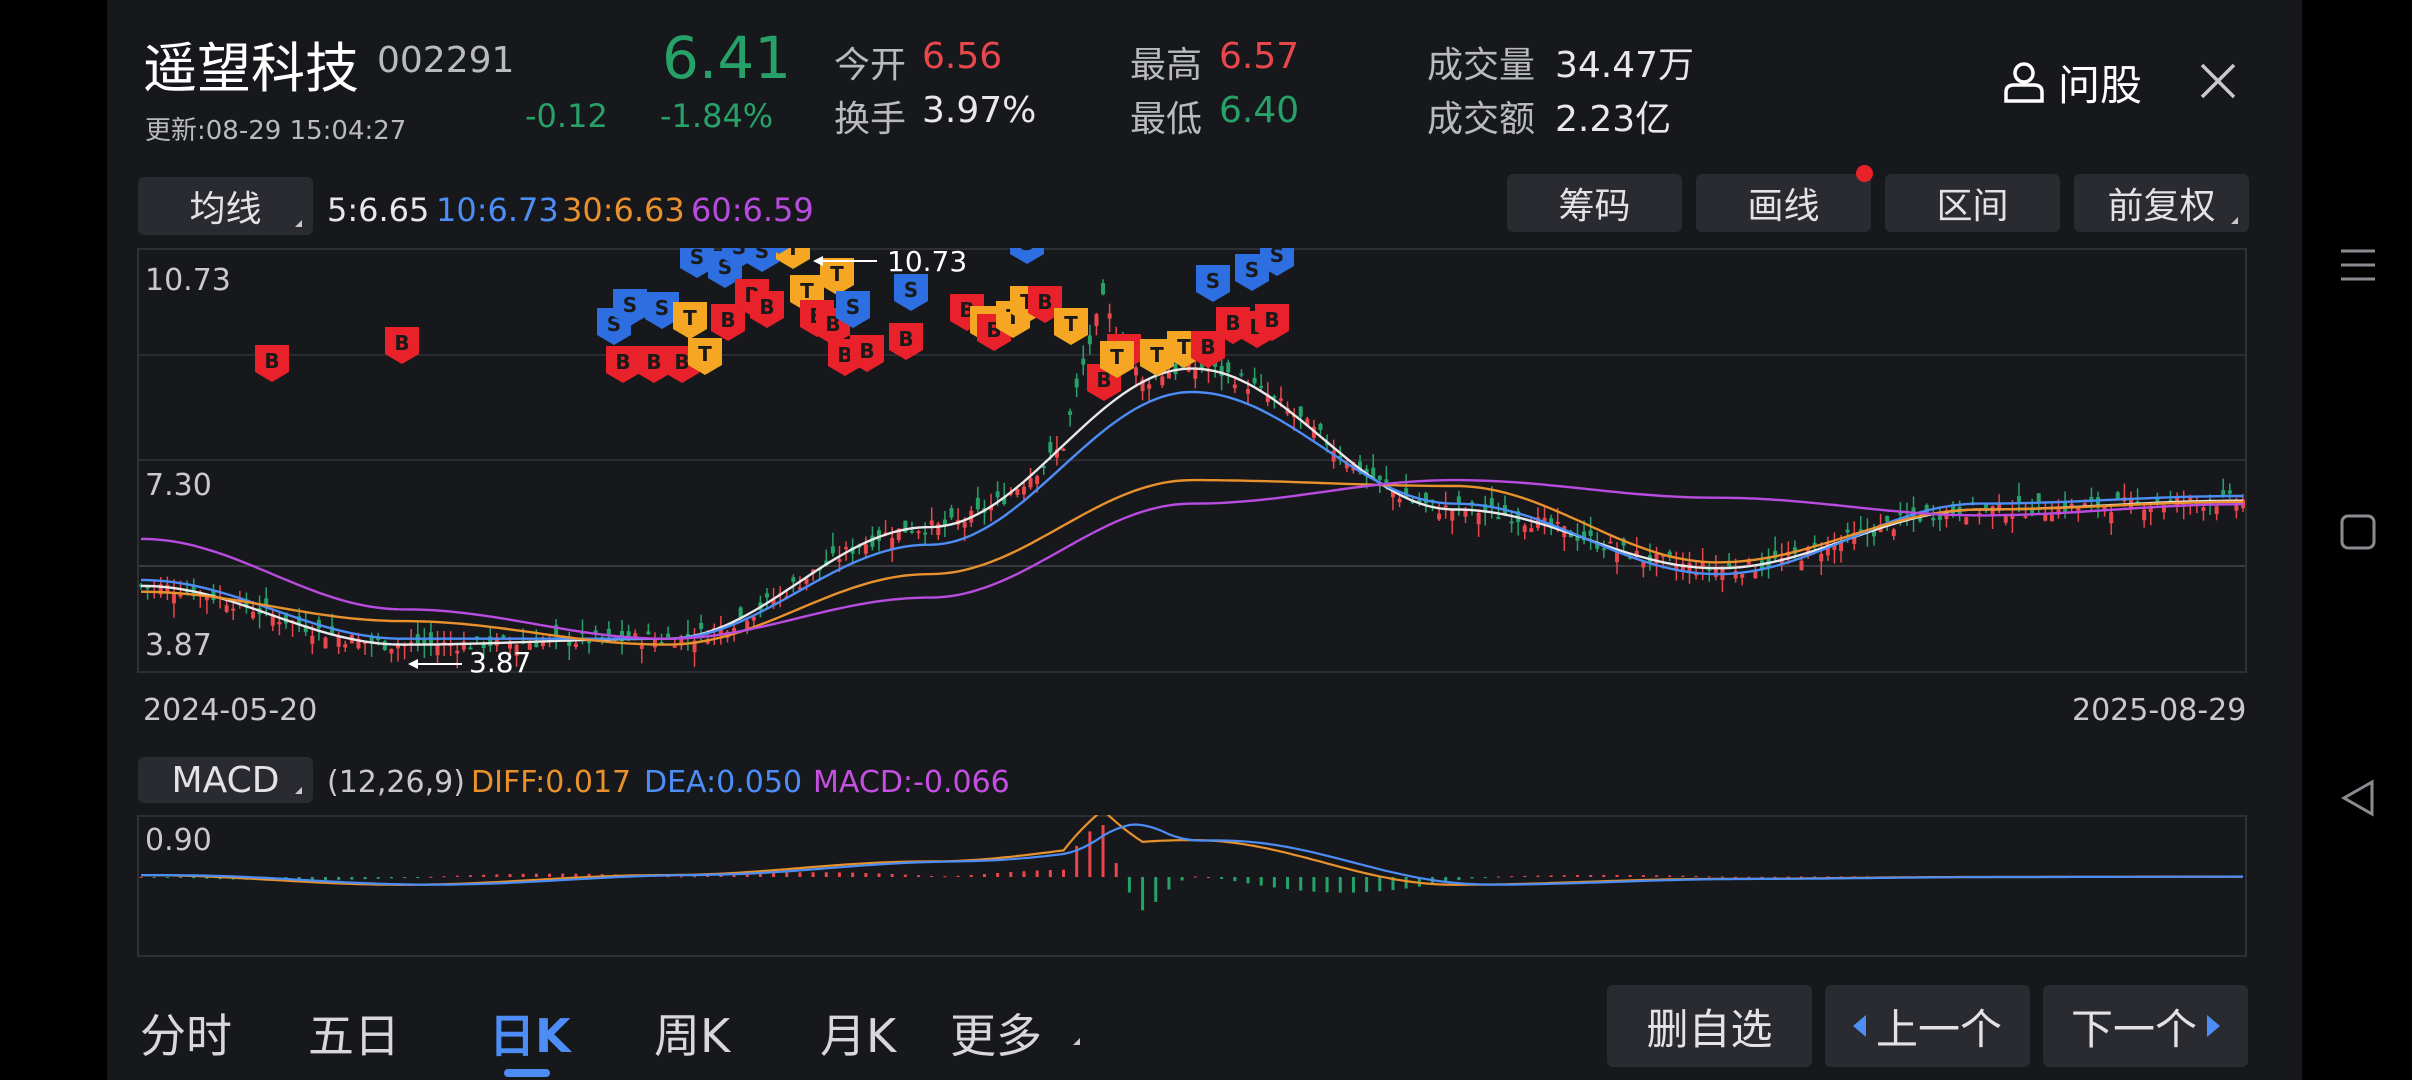 The height and width of the screenshot is (1080, 2412). What do you see at coordinates (2358, 532) in the screenshot?
I see `home-icon` at bounding box center [2358, 532].